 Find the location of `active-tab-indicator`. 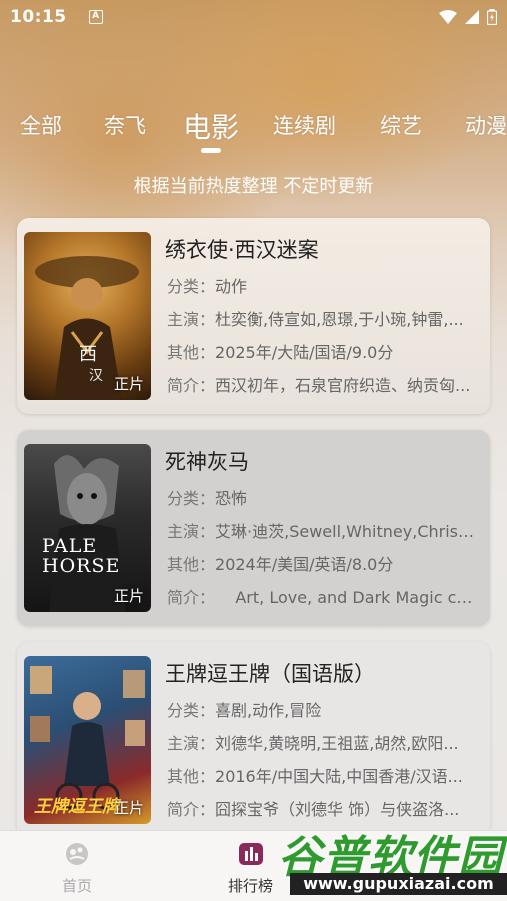

active-tab-indicator is located at coordinates (211, 150).